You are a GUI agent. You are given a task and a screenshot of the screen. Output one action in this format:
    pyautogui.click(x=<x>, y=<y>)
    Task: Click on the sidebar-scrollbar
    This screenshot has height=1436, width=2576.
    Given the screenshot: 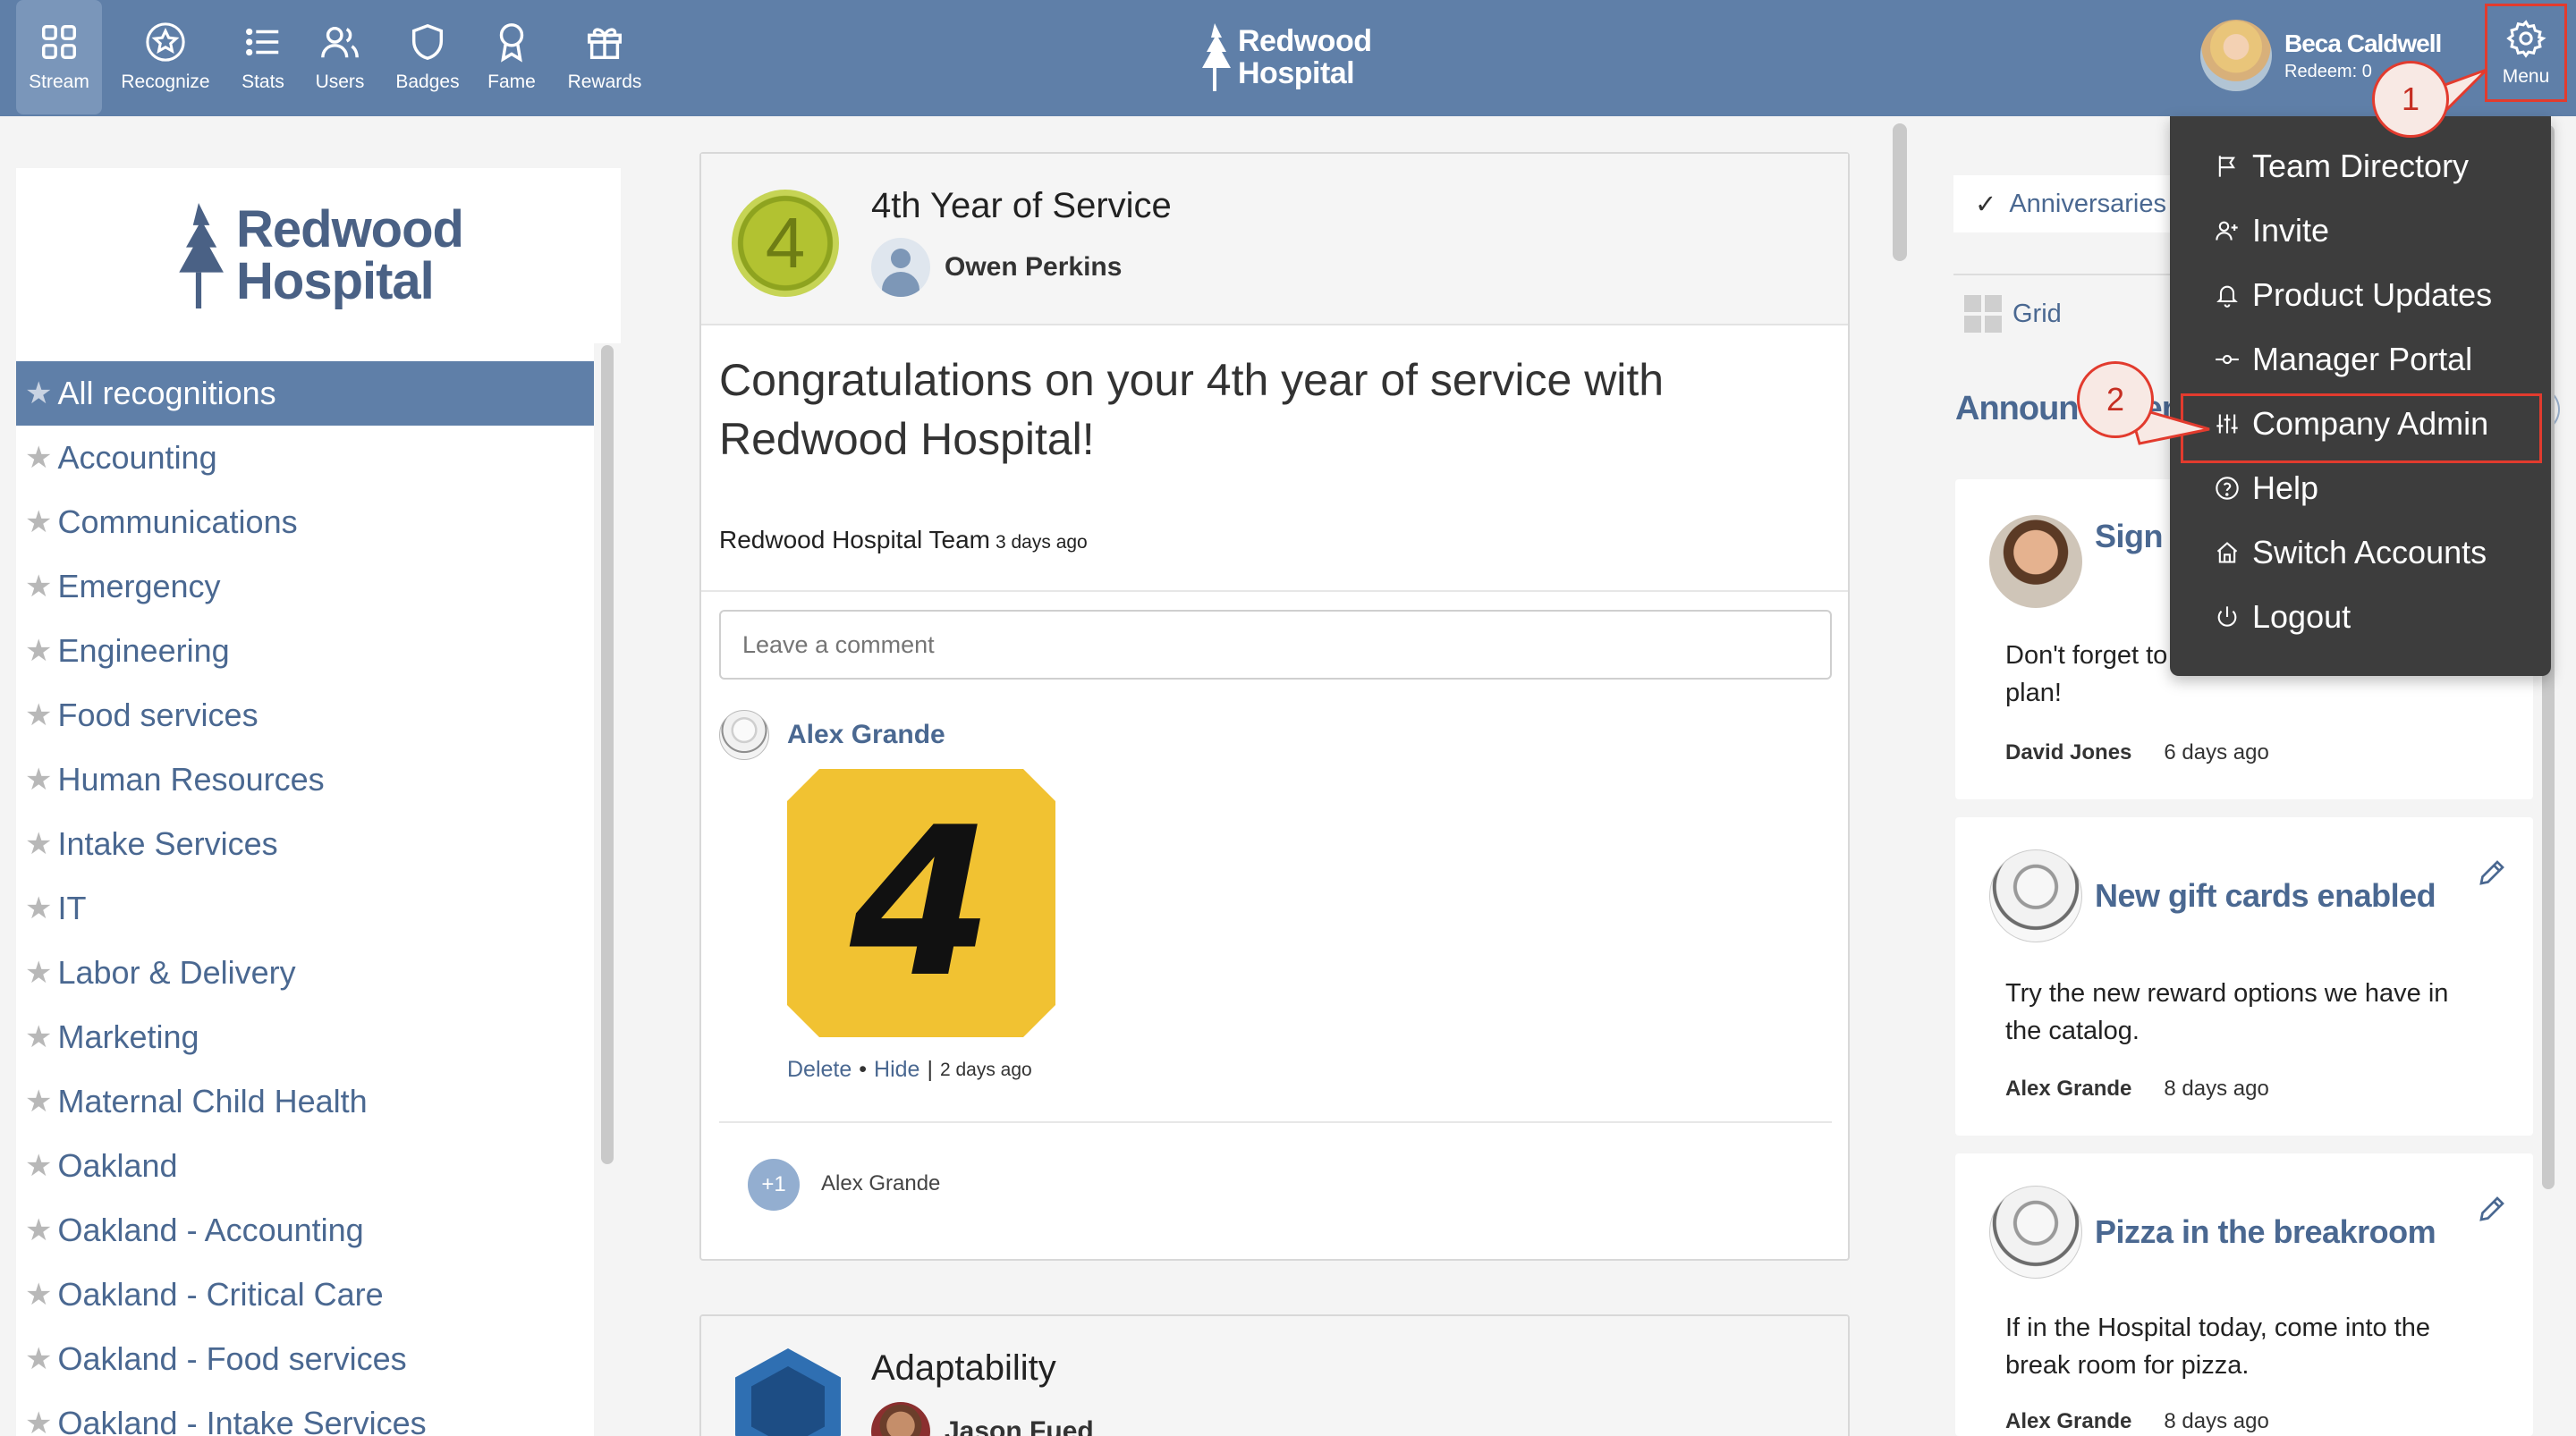 What is the action you would take?
    pyautogui.click(x=607, y=754)
    